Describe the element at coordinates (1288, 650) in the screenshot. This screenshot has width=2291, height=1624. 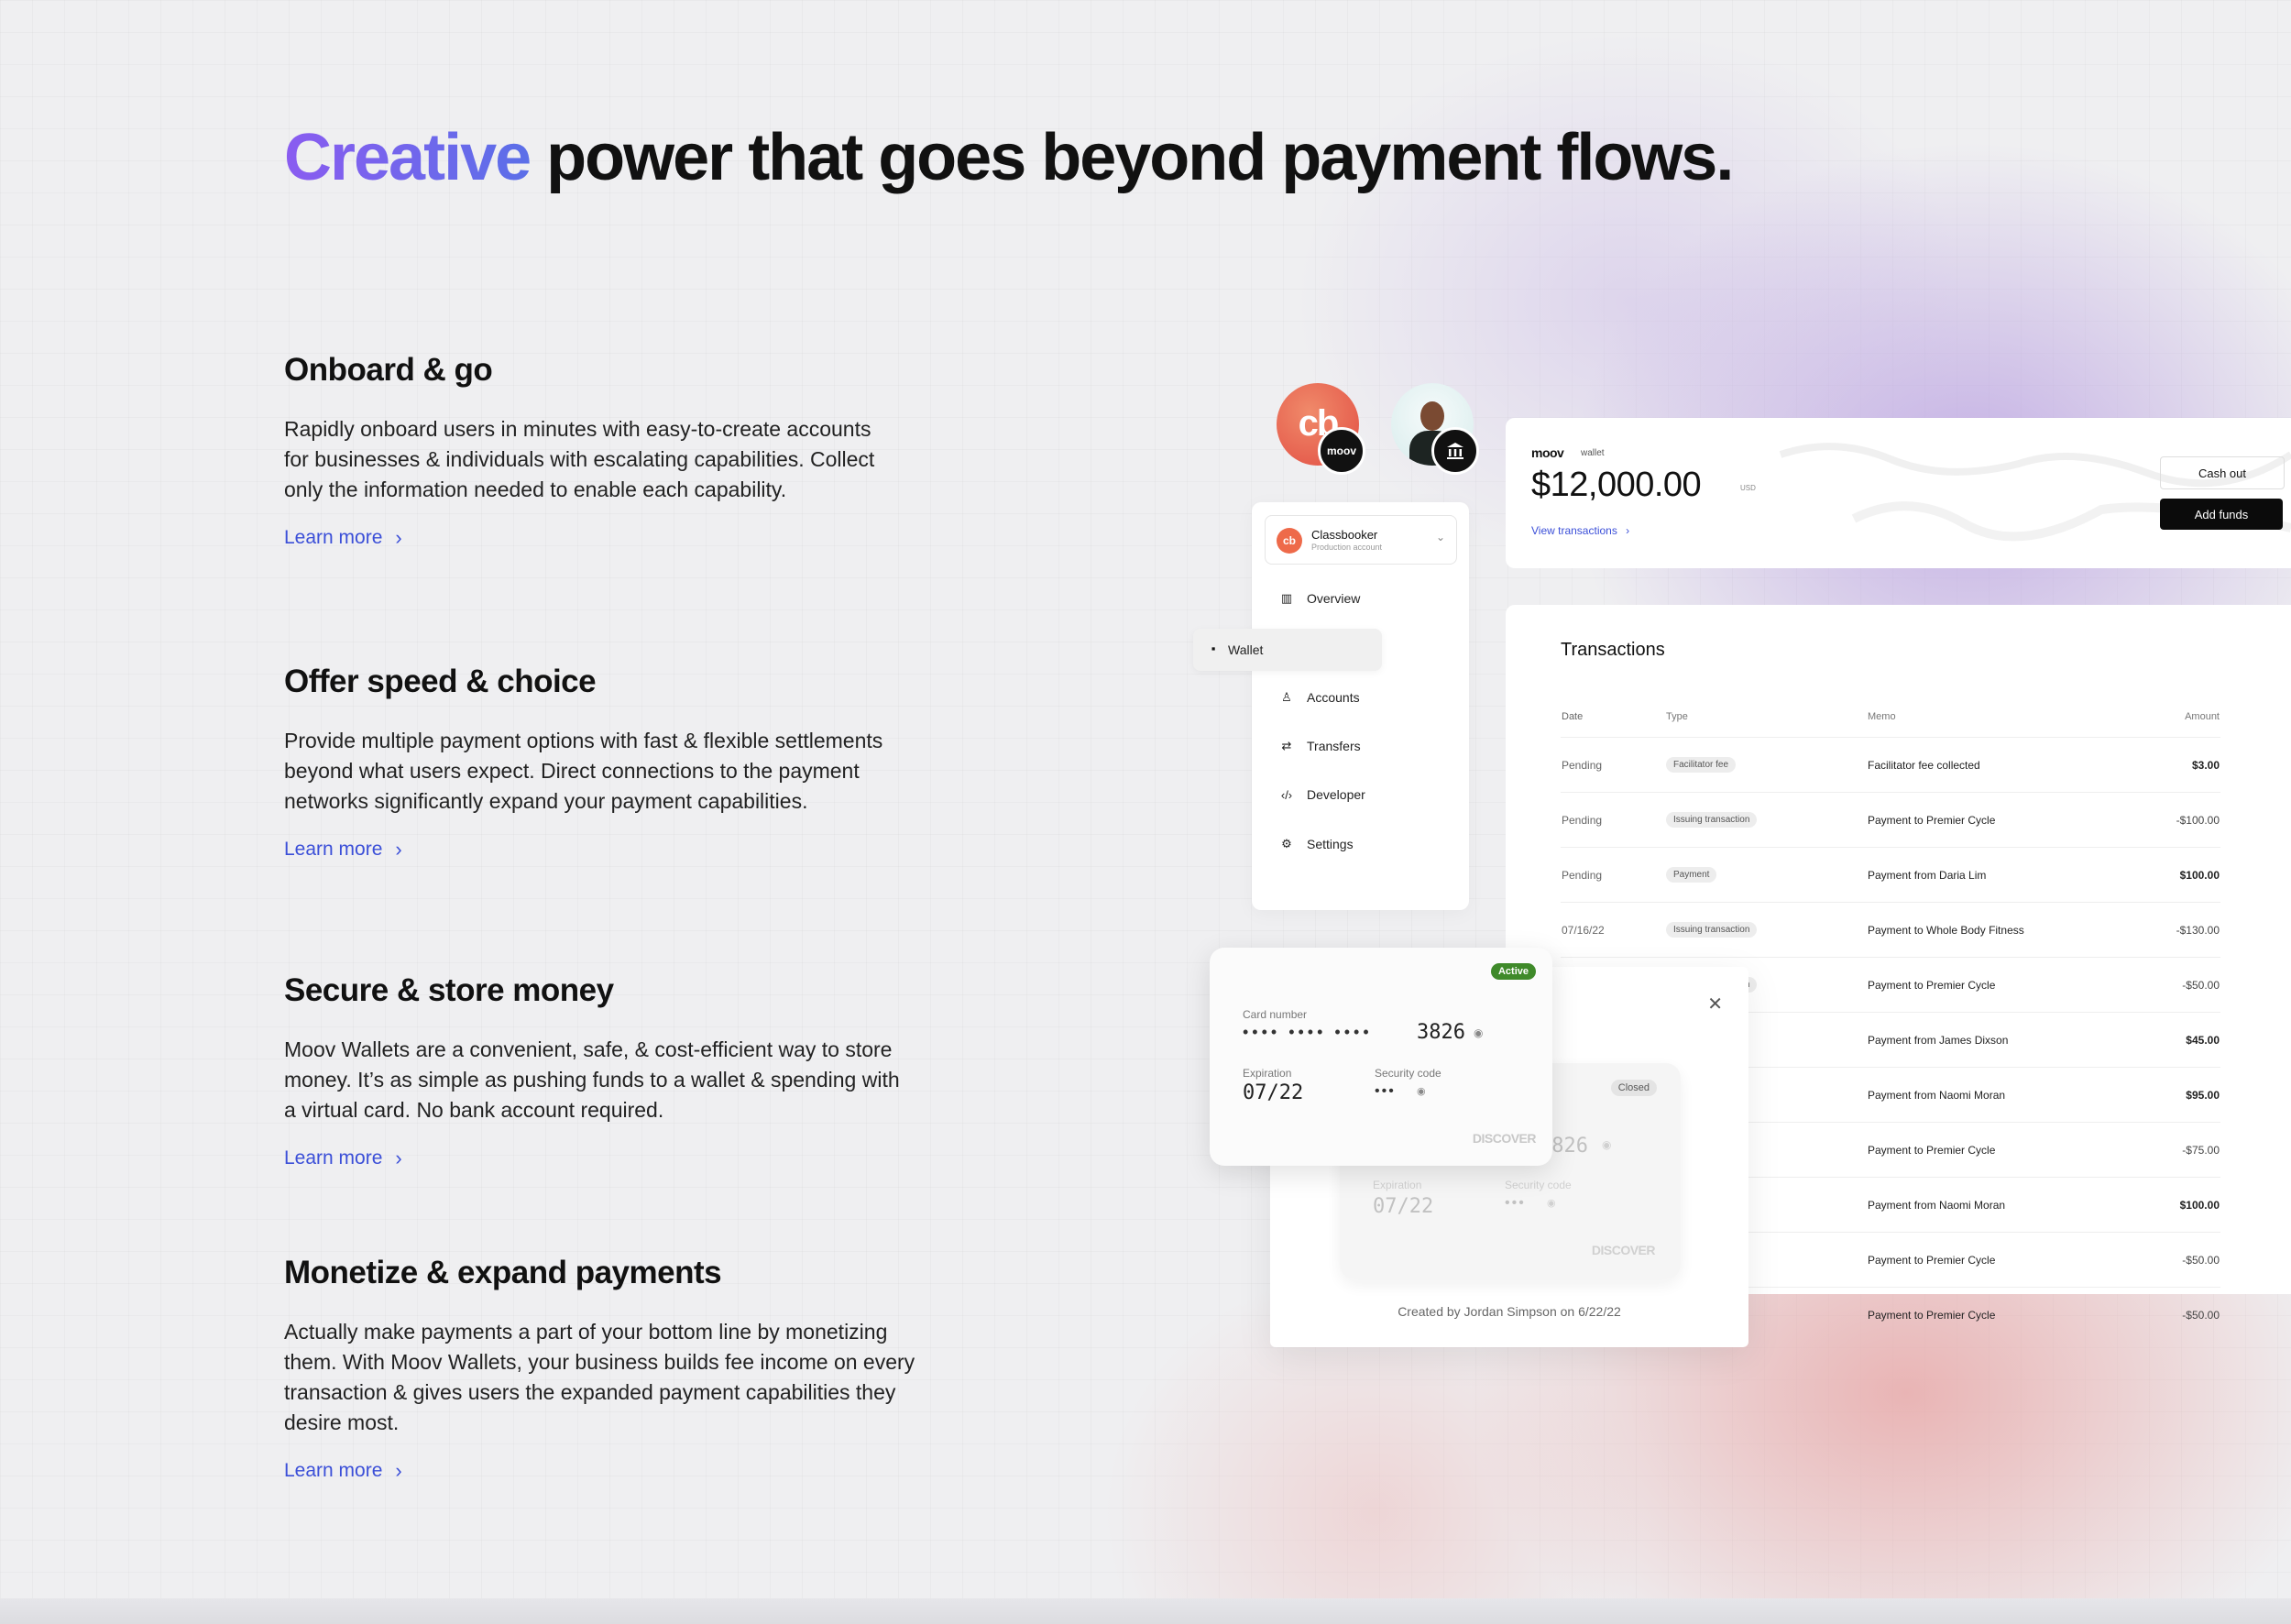
I see `nav-wallet: ▪ Wallet` at that location.